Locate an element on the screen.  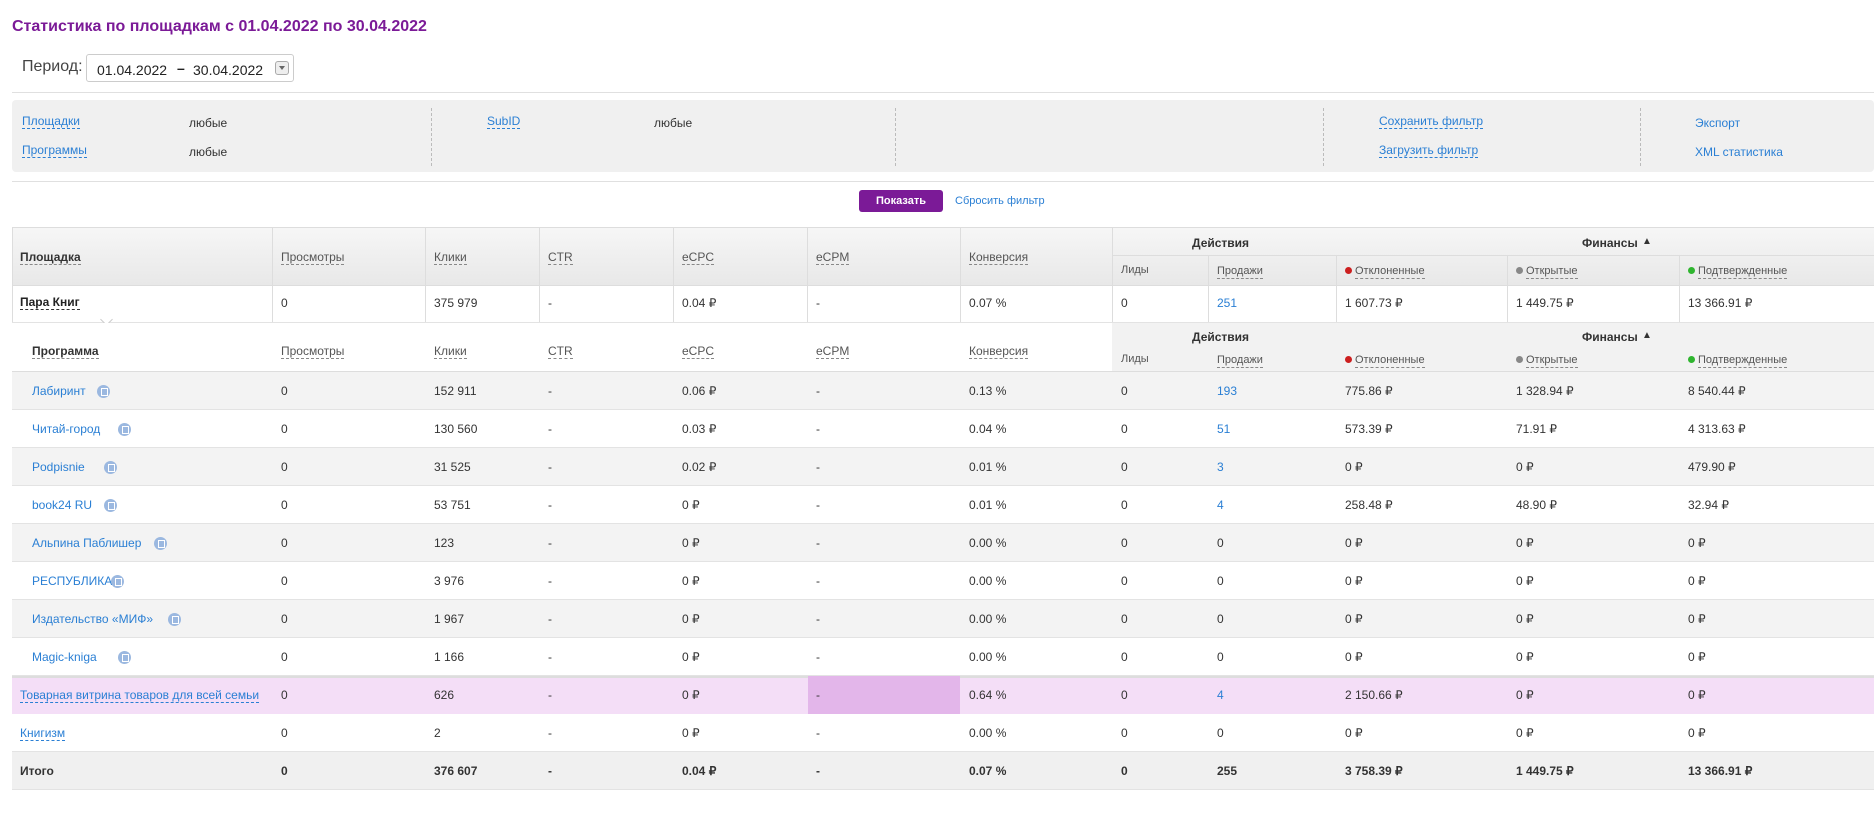
cell-conv: 0.13 % is located at coordinates (988, 391).